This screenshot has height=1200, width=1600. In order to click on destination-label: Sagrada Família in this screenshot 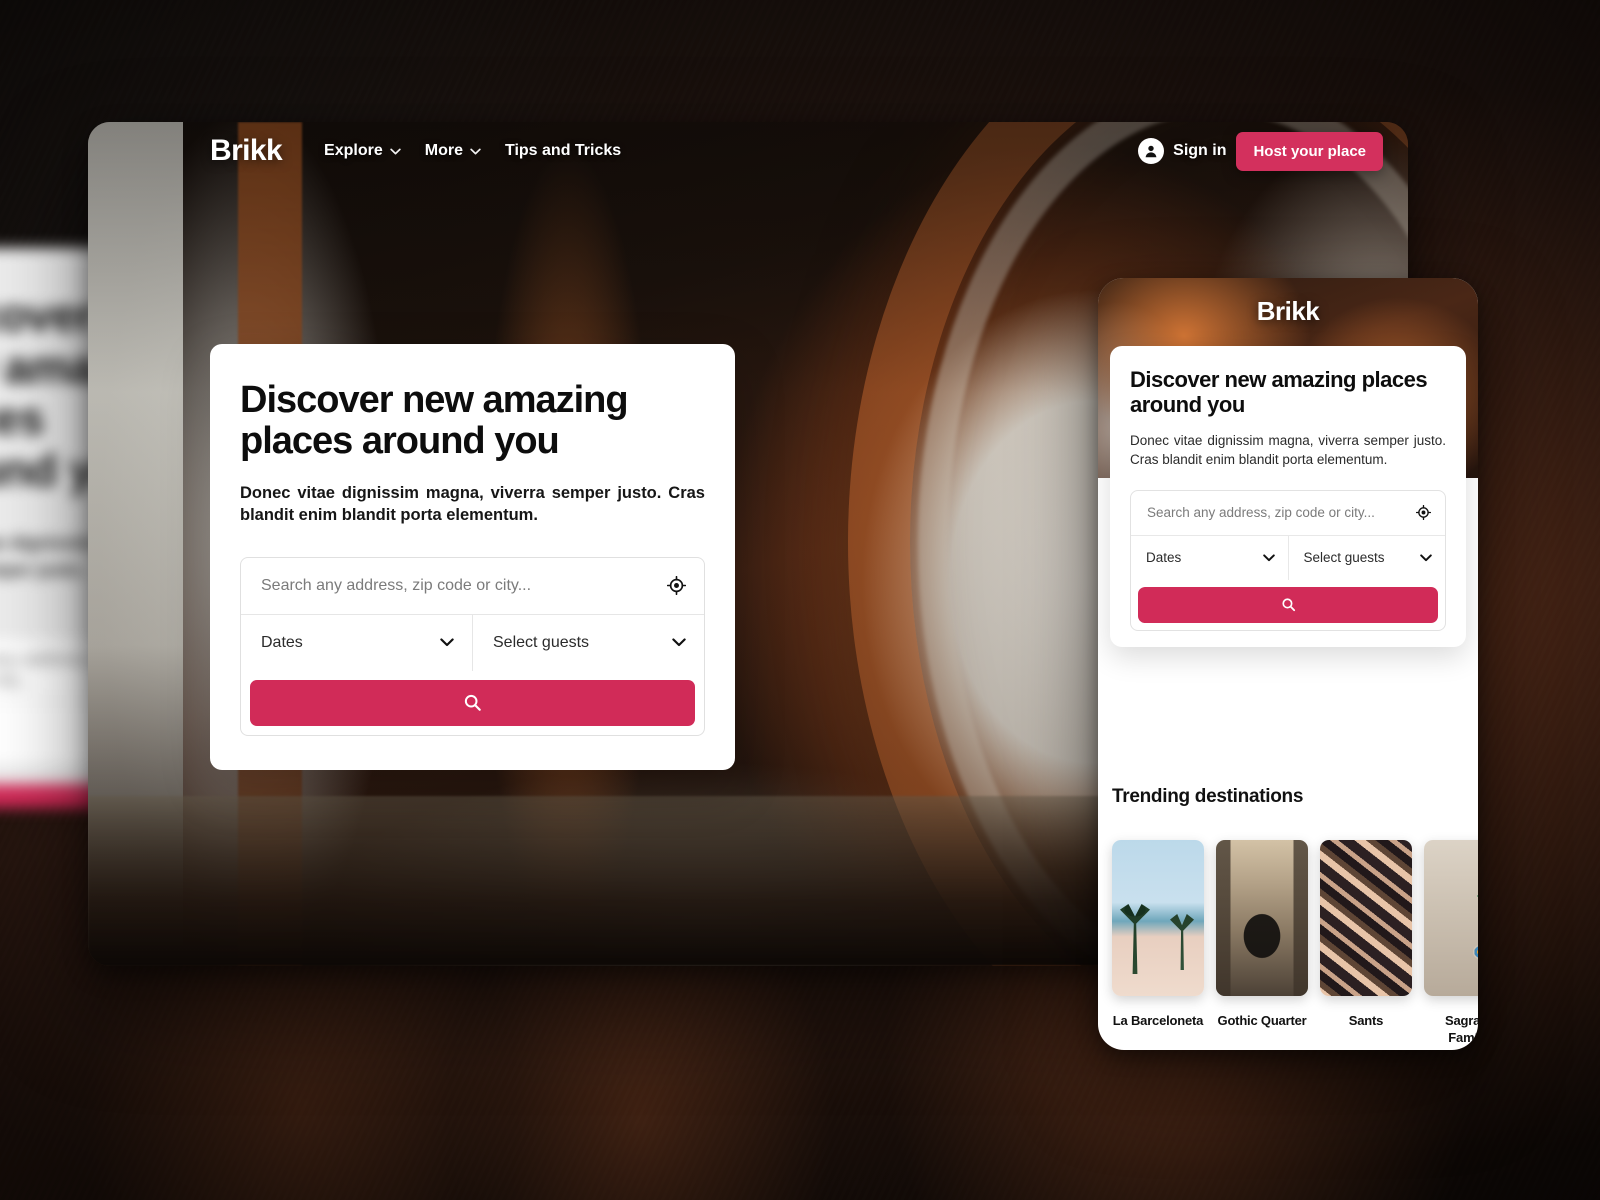, I will do `click(1461, 1029)`.